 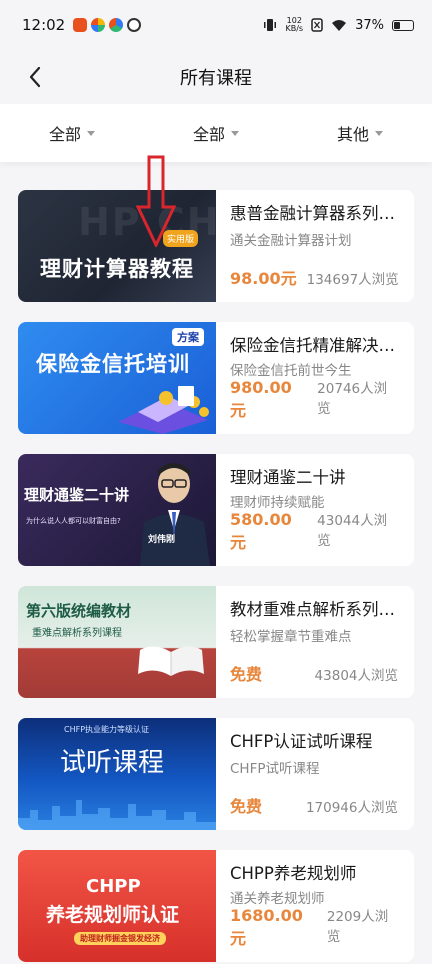 I want to click on status-time: 12:02, so click(x=44, y=25).